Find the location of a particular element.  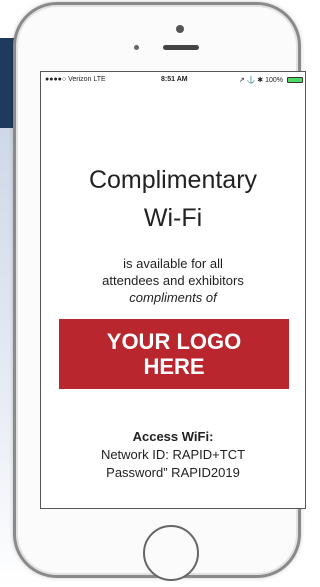

network-id-text: Network ID: RAPID+TCT is located at coordinates (173, 454).